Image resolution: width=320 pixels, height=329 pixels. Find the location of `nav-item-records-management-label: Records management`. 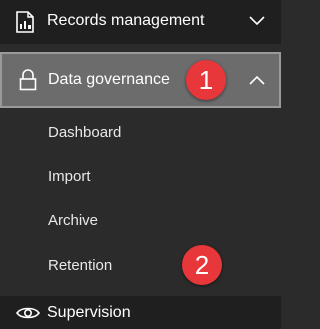

nav-item-records-management-label: Records management is located at coordinates (126, 20).